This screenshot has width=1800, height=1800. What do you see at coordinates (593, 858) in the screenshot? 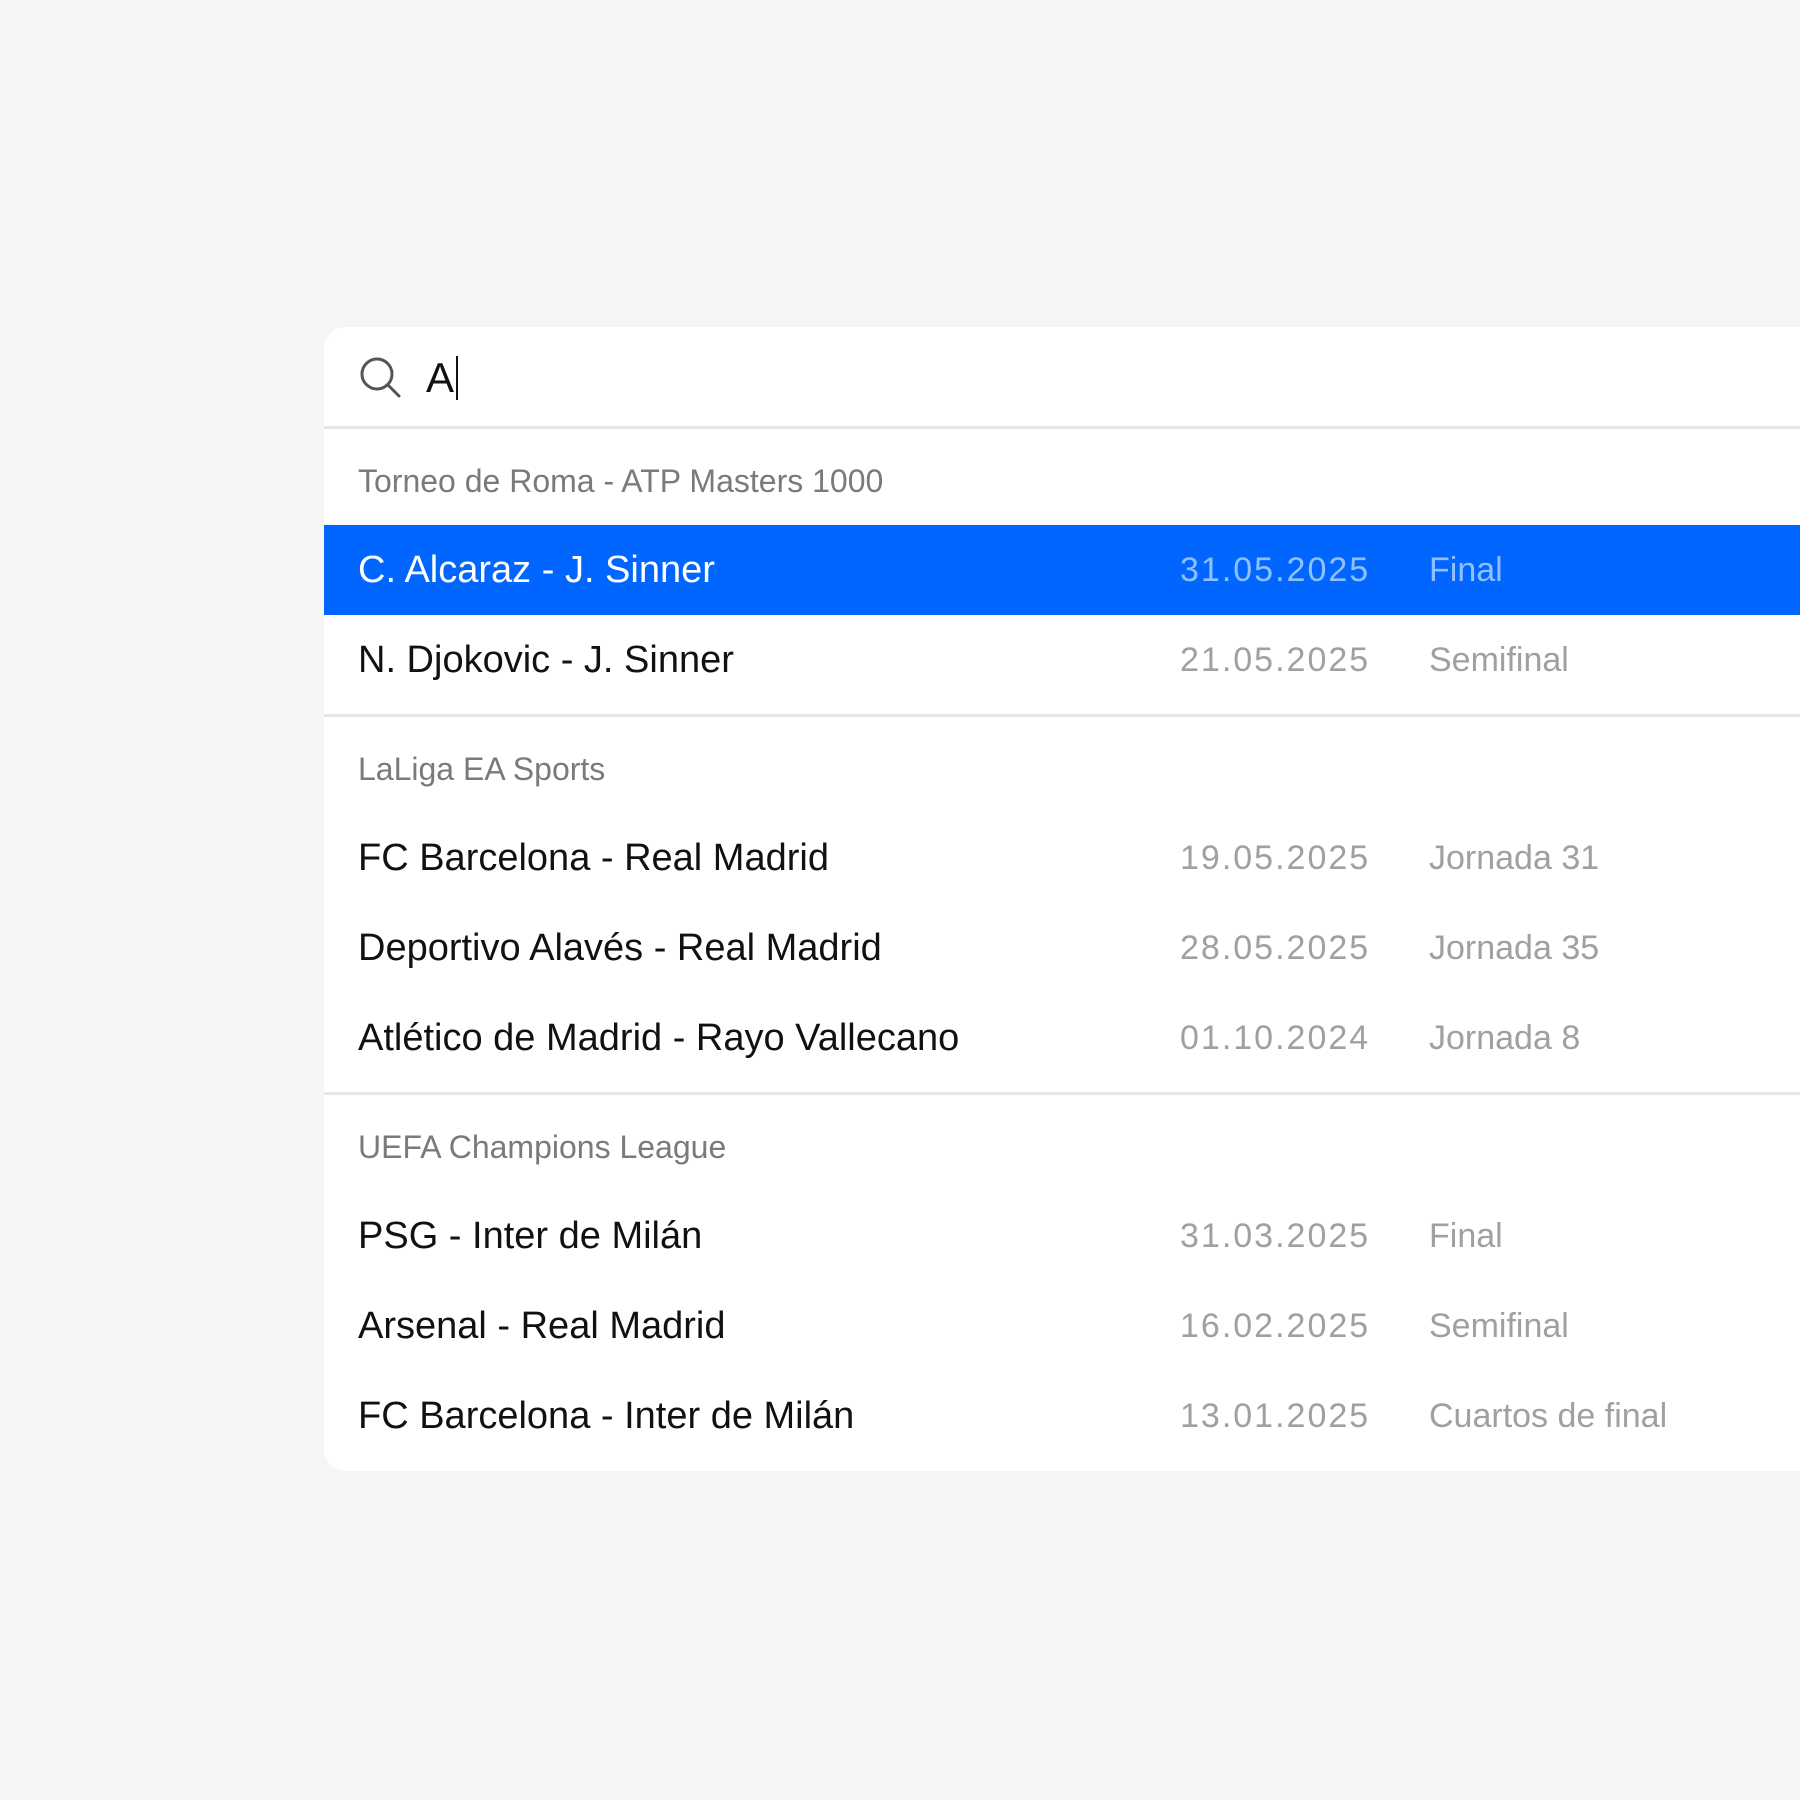
I see `match-name: FC Barcelona - Real Madrid` at bounding box center [593, 858].